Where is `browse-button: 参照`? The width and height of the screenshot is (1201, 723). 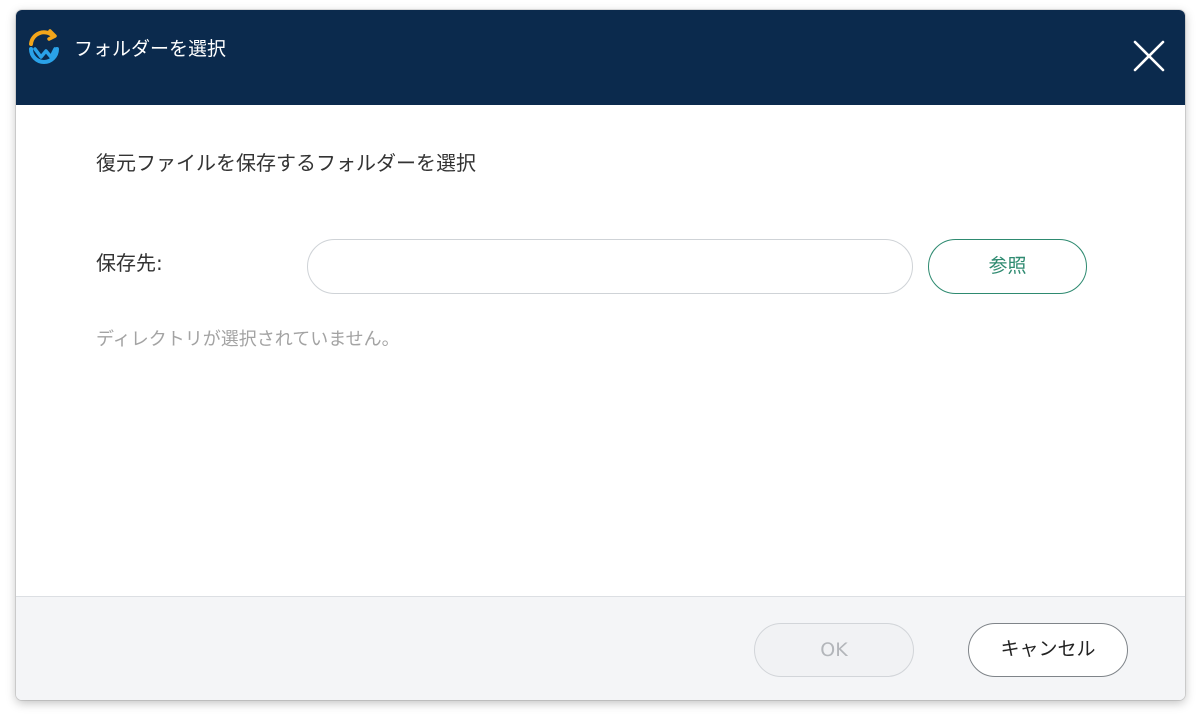 browse-button: 参照 is located at coordinates (1007, 266).